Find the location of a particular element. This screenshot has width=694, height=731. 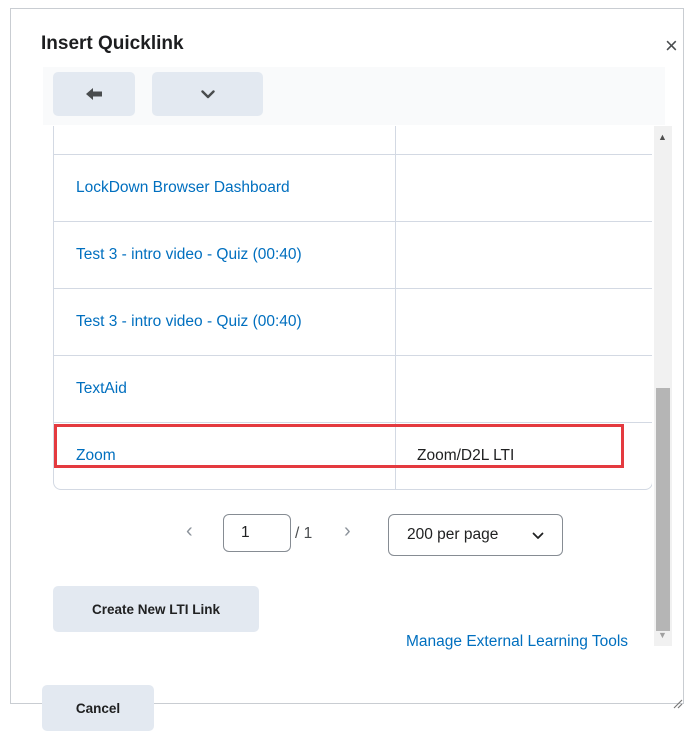

per-page-select: 200 per page is located at coordinates (475, 535).